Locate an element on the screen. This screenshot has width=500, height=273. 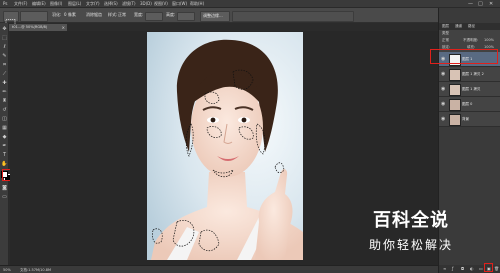
tool-preset-button is located at coordinates (11, 18).